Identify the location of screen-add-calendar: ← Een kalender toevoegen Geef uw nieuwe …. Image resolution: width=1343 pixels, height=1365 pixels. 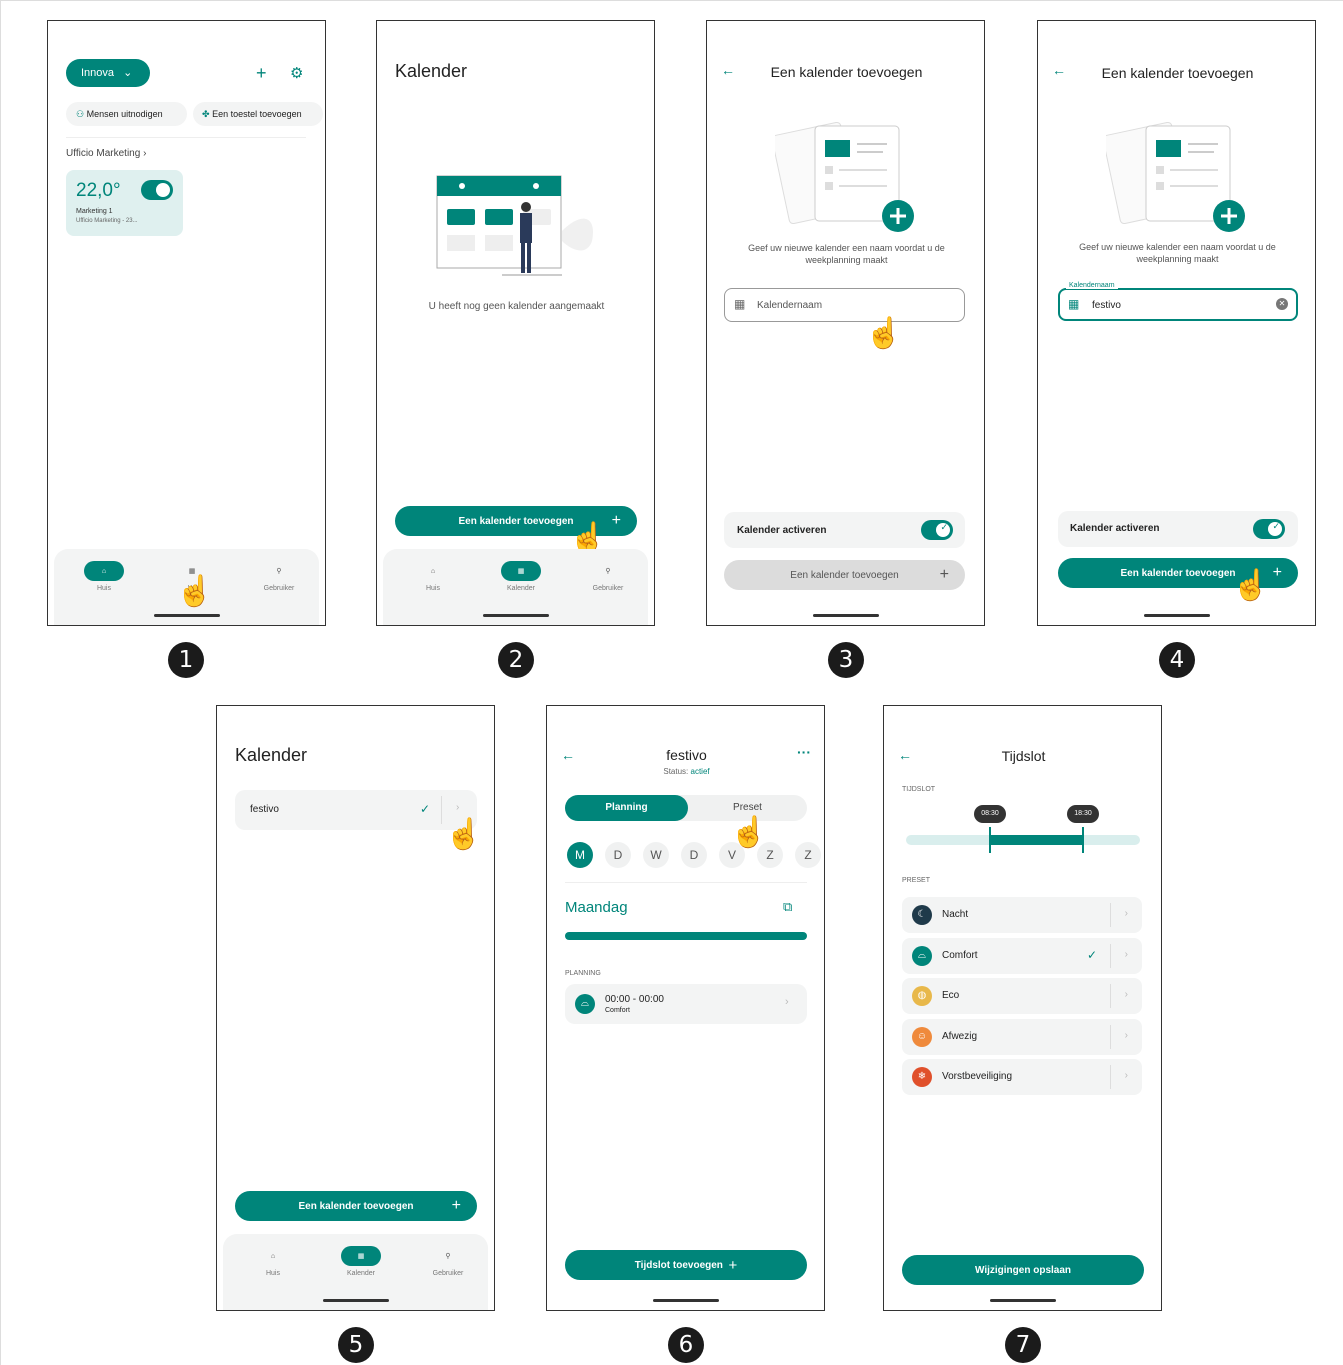
(845, 323).